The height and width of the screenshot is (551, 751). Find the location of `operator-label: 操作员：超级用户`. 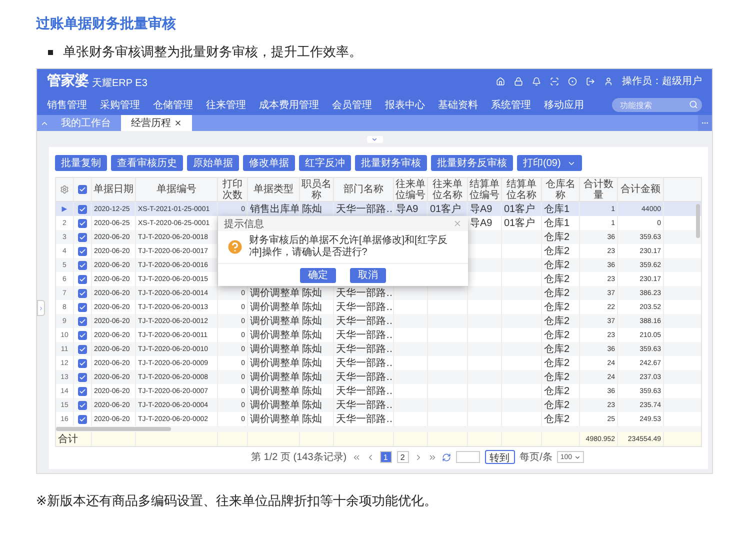

operator-label: 操作员：超级用户 is located at coordinates (662, 81).